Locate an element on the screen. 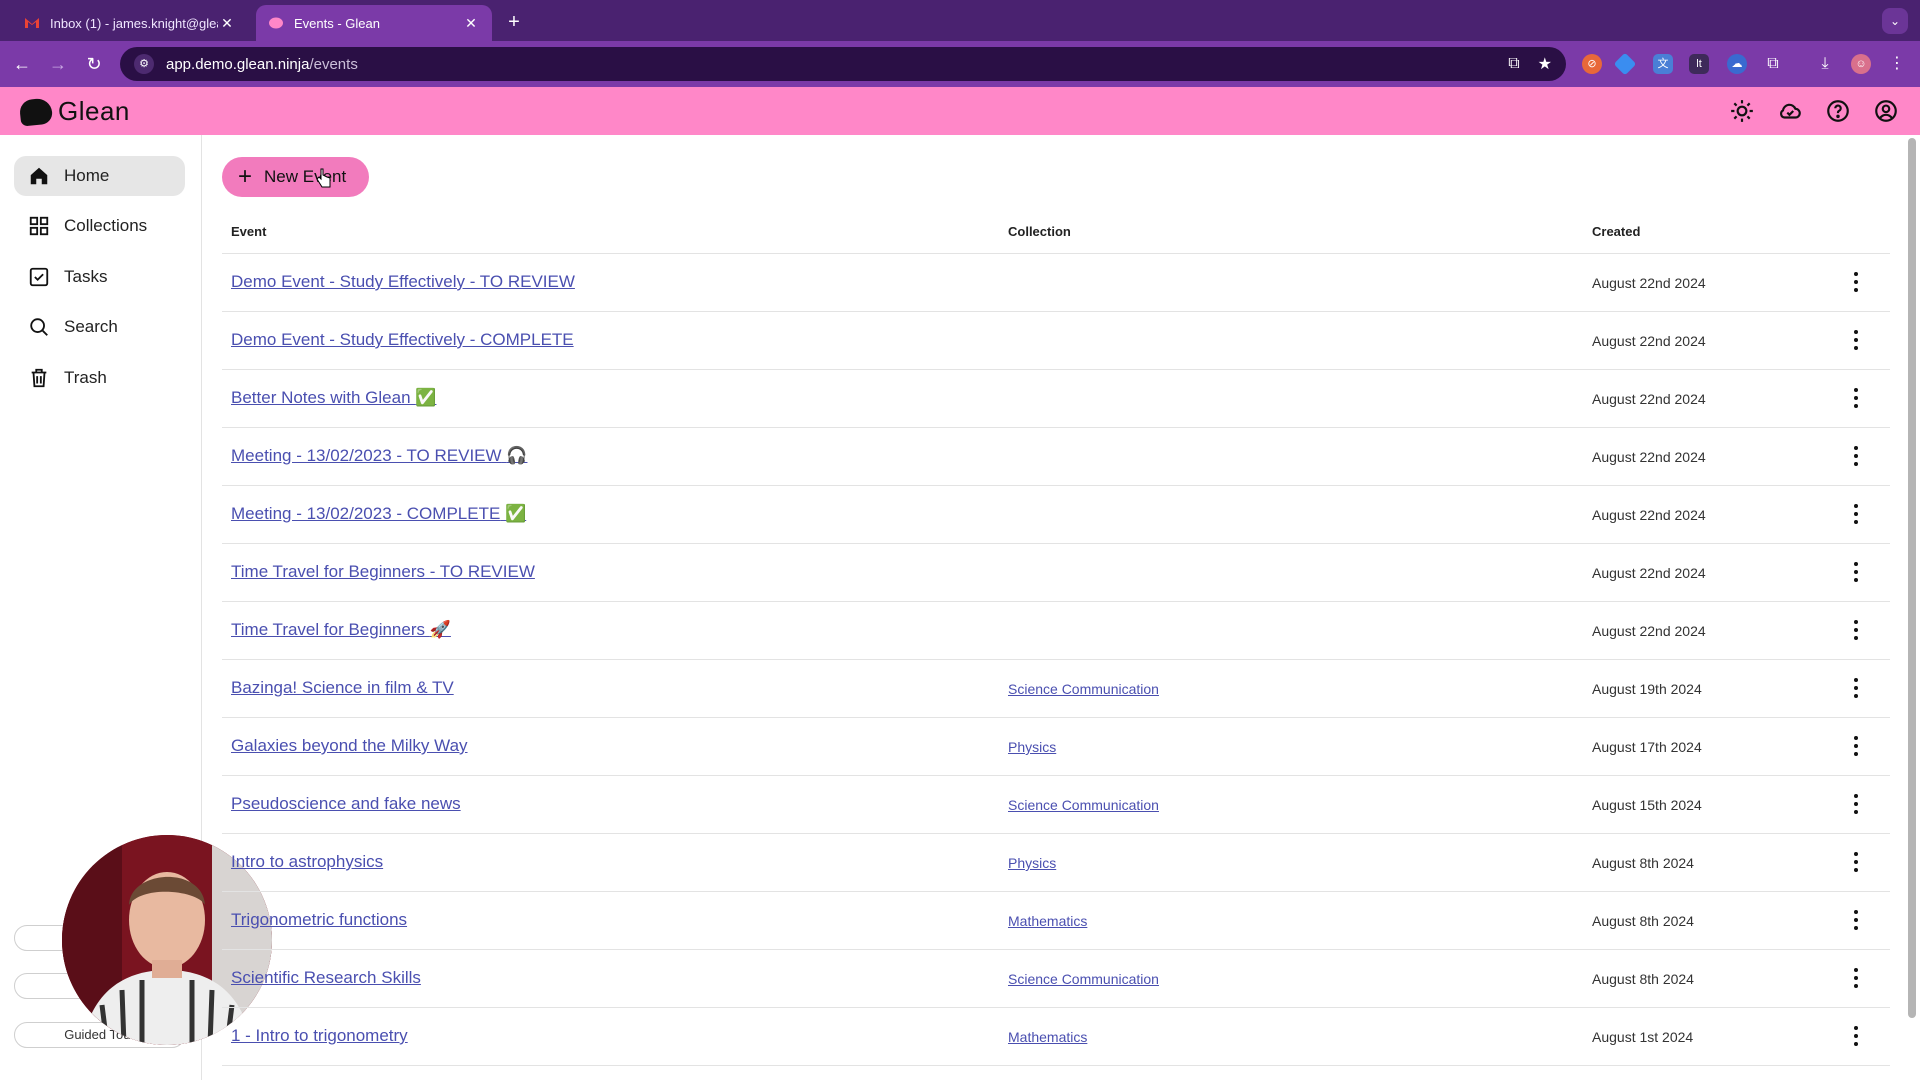  checkbox-icon is located at coordinates (39, 277).